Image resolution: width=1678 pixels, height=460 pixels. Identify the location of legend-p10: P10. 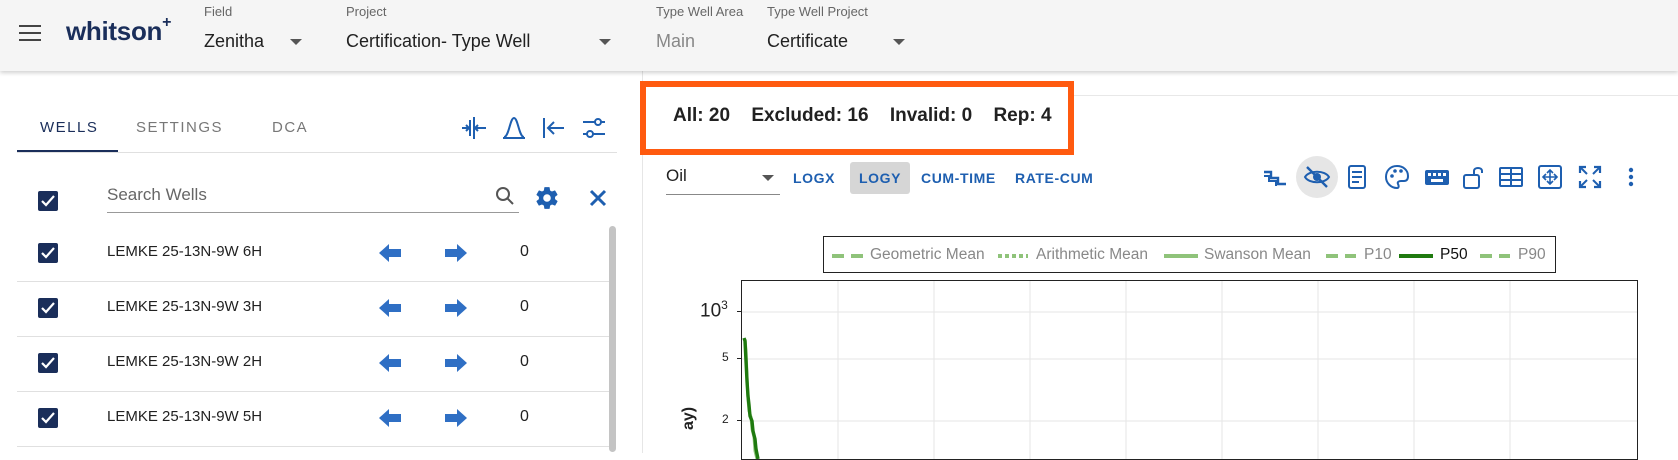
(1378, 255).